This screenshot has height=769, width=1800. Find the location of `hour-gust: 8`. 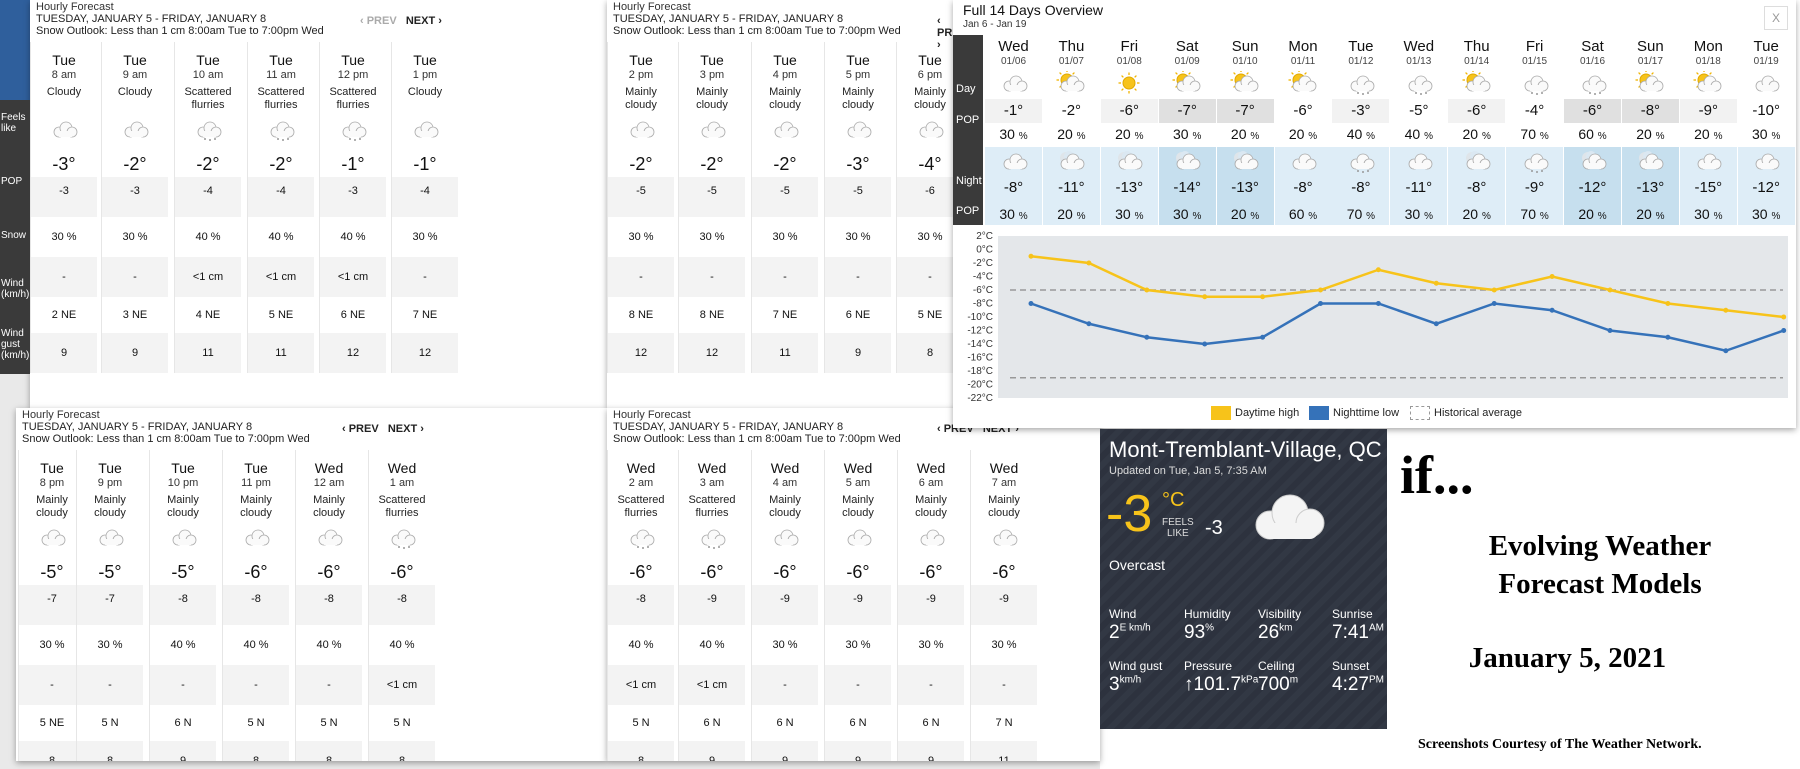

hour-gust: 8 is located at coordinates (329, 751).